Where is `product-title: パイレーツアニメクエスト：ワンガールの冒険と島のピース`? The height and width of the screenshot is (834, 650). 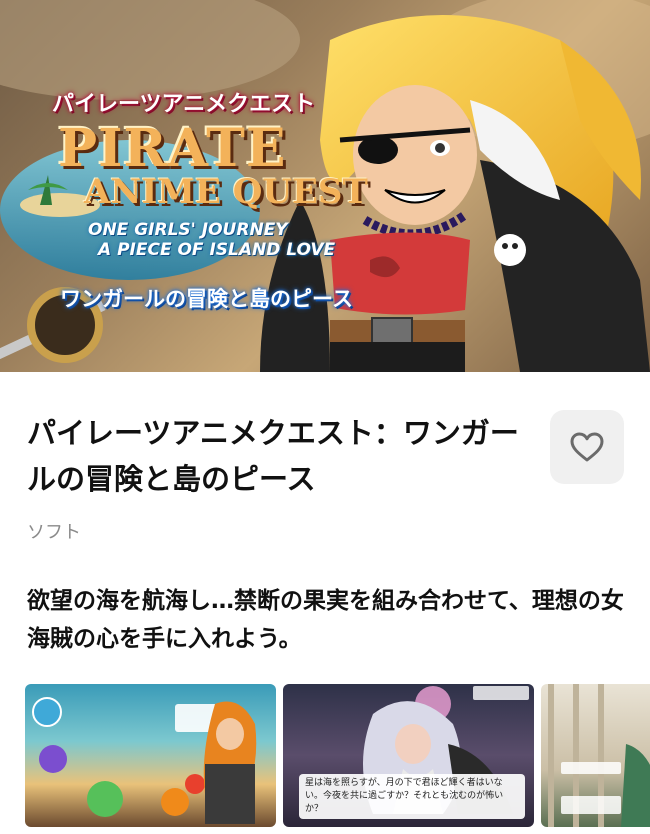
product-title: パイレーツアニメクエスト：ワンガールの冒険と島のピース is located at coordinates (273, 456).